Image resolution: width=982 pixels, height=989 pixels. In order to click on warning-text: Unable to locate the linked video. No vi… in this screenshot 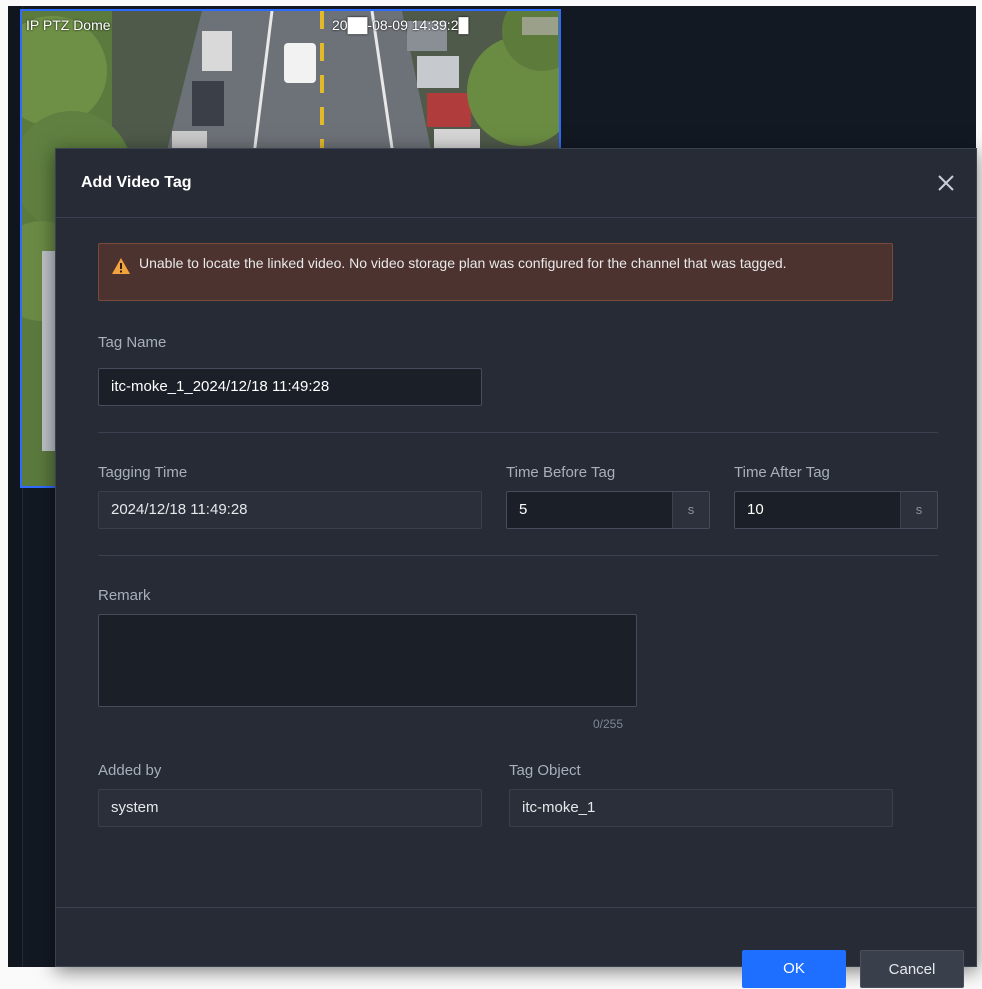, I will do `click(463, 263)`.